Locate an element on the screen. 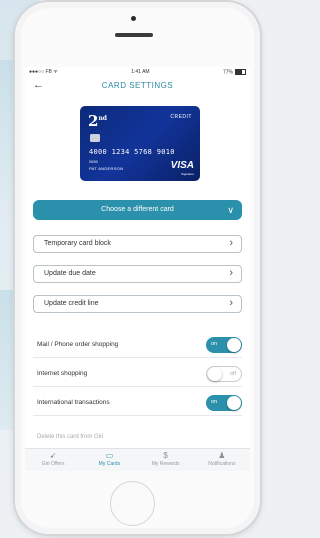 The width and height of the screenshot is (320, 538). nav-bar: ← CARD SETTINGS is located at coordinates (137, 86).